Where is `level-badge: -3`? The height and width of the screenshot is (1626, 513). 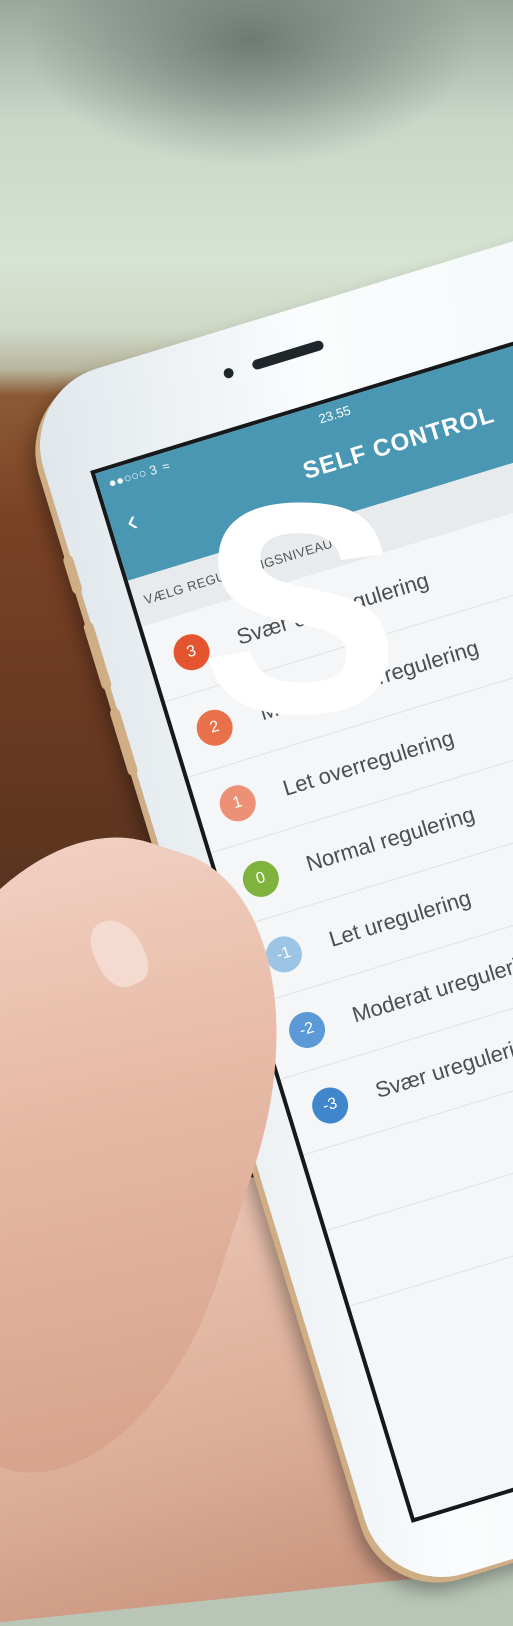
level-badge: -3 is located at coordinates (330, 1105).